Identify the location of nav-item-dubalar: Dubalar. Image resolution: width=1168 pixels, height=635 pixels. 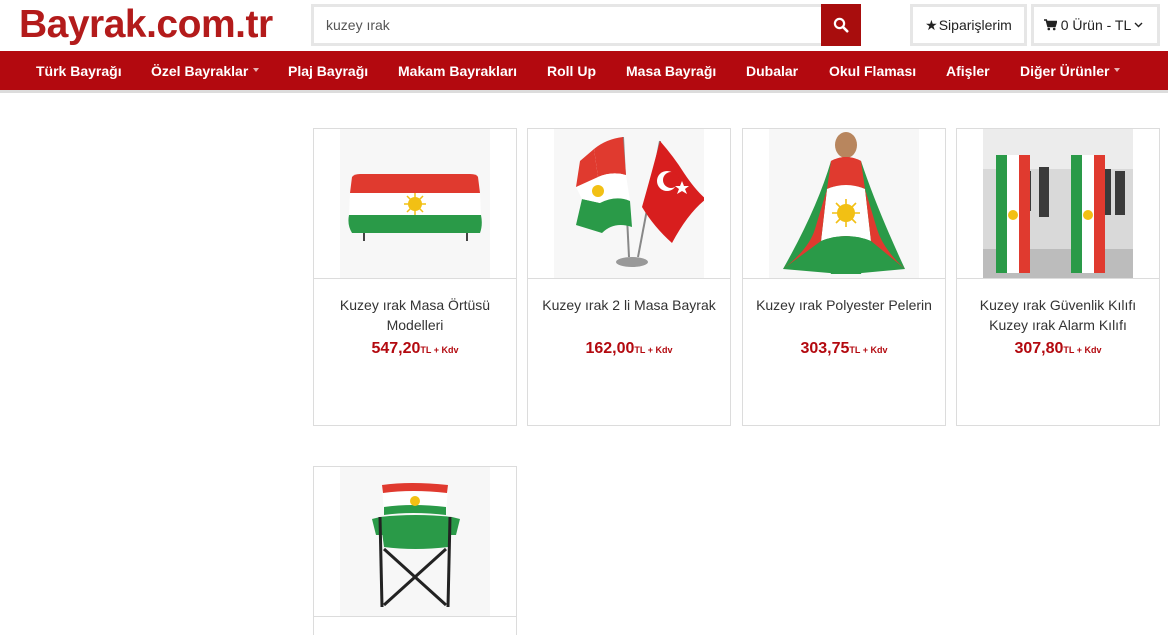
(772, 70).